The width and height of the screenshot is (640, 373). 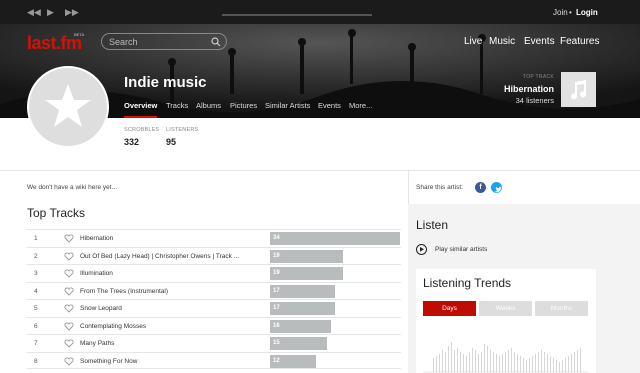 What do you see at coordinates (320, 170) in the screenshot?
I see `section-divider` at bounding box center [320, 170].